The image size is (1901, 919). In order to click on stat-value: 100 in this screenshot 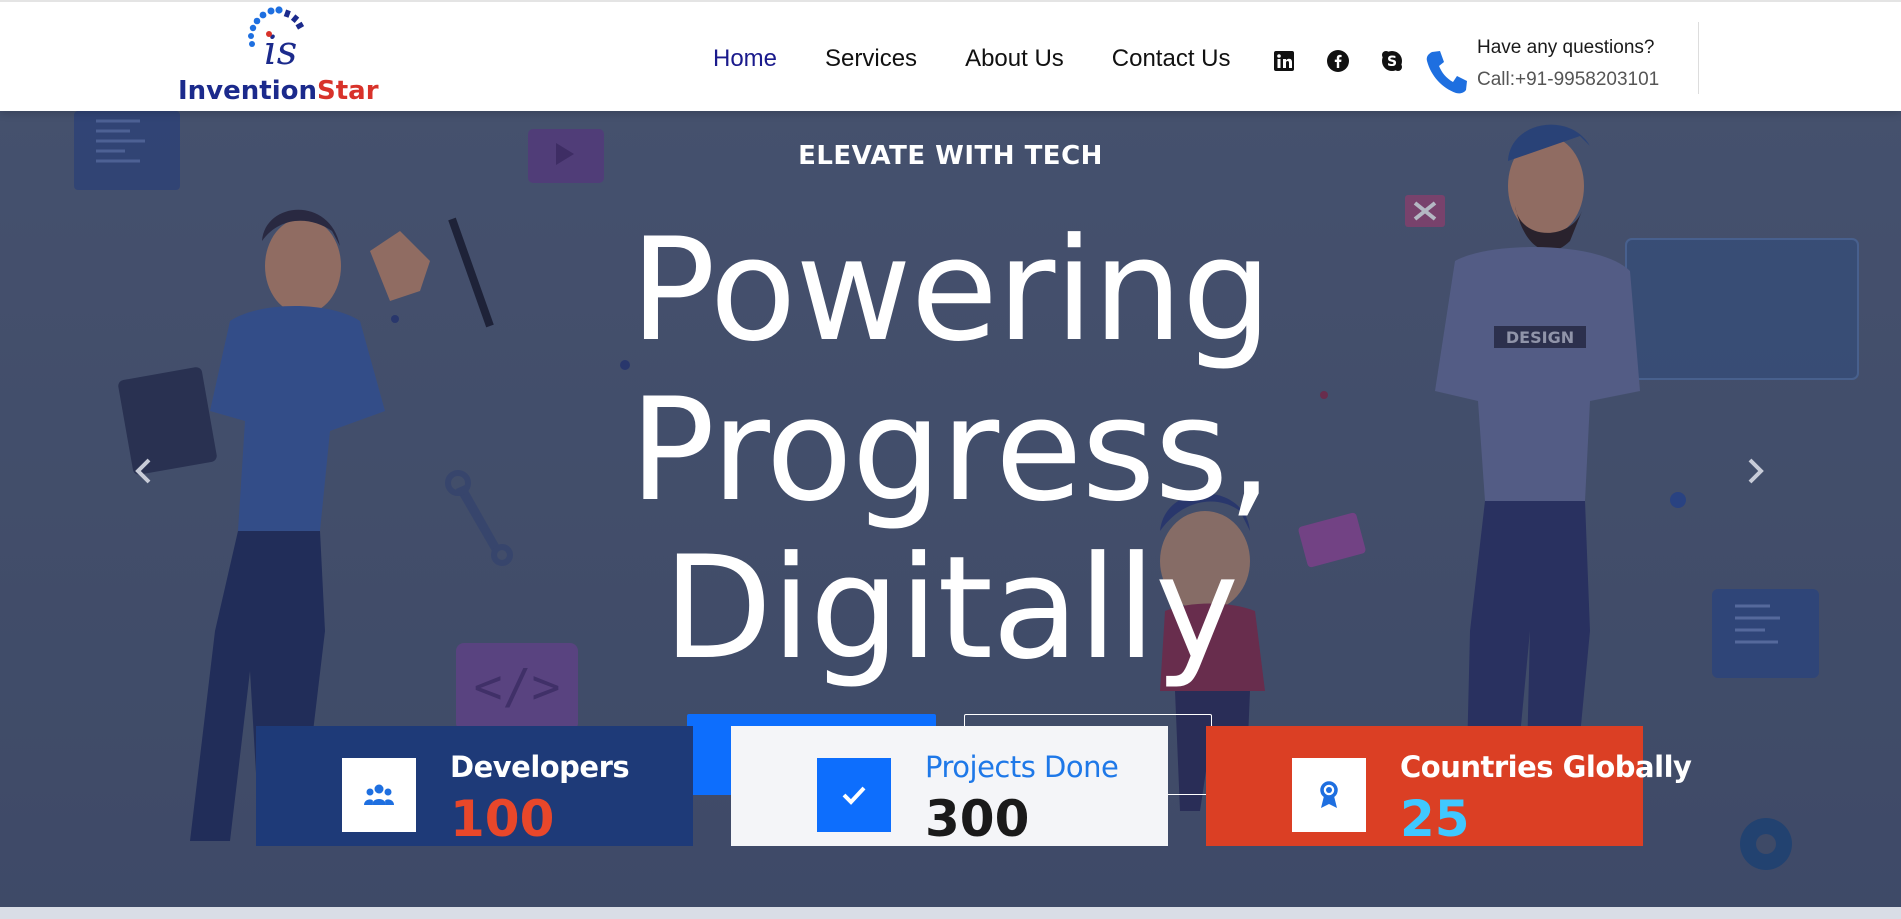, I will do `click(502, 819)`.